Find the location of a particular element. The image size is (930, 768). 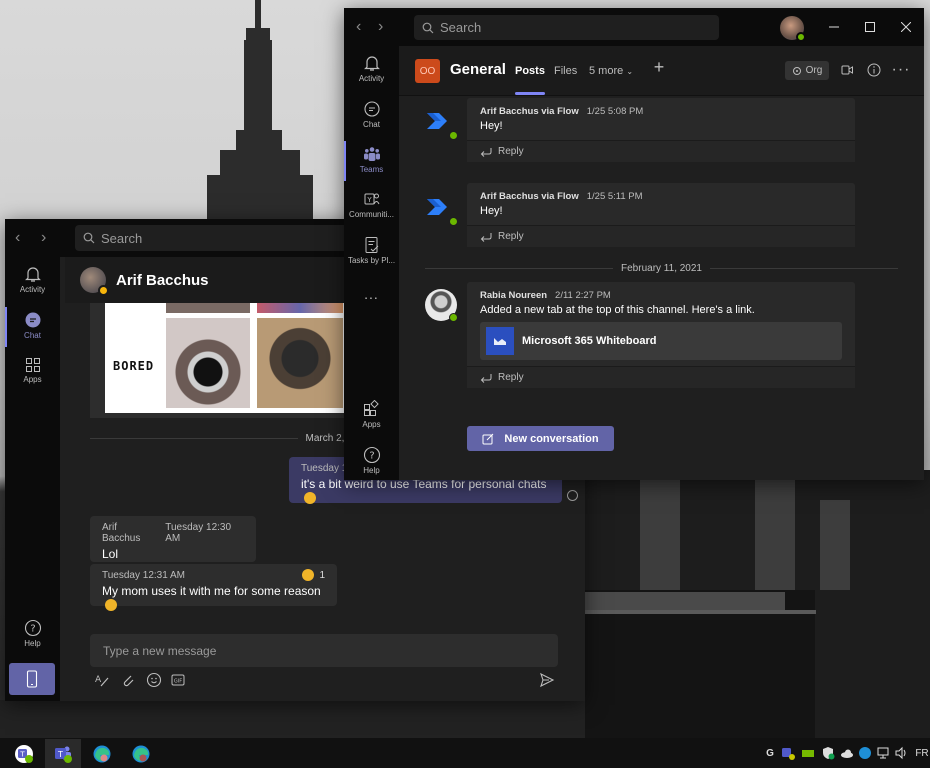

rail-label: Teams is located at coordinates (371, 169).